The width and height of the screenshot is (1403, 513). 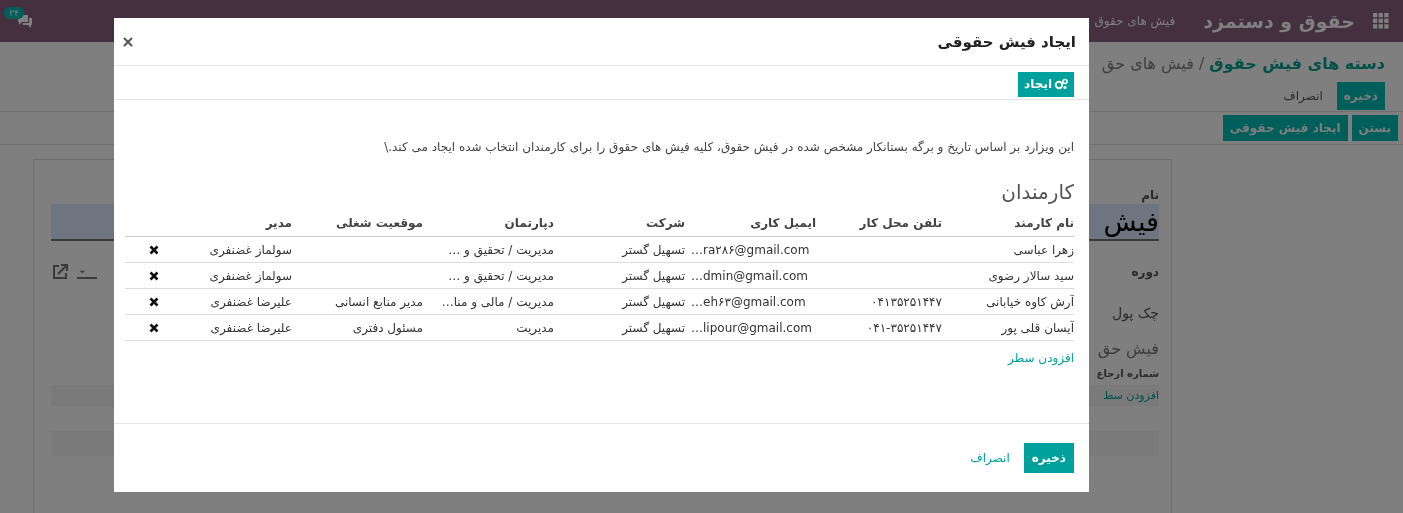 I want to click on table-cell: ۰۴۱-۳۵۲۵۱۴۴۷, so click(x=904, y=327).